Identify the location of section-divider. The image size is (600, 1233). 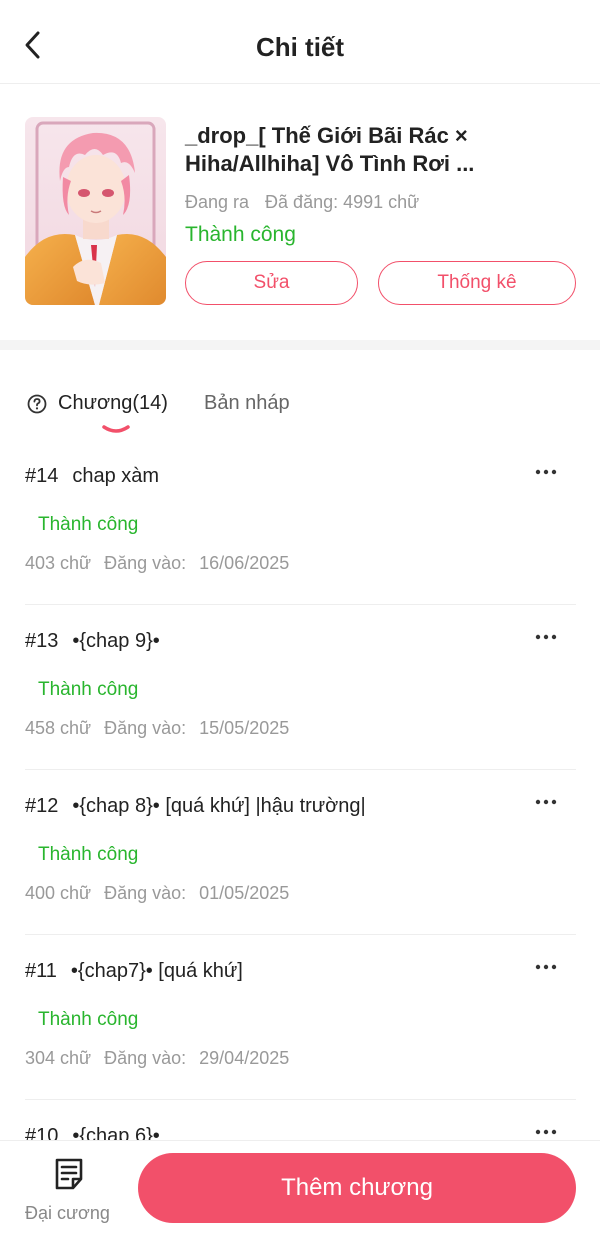
(300, 345).